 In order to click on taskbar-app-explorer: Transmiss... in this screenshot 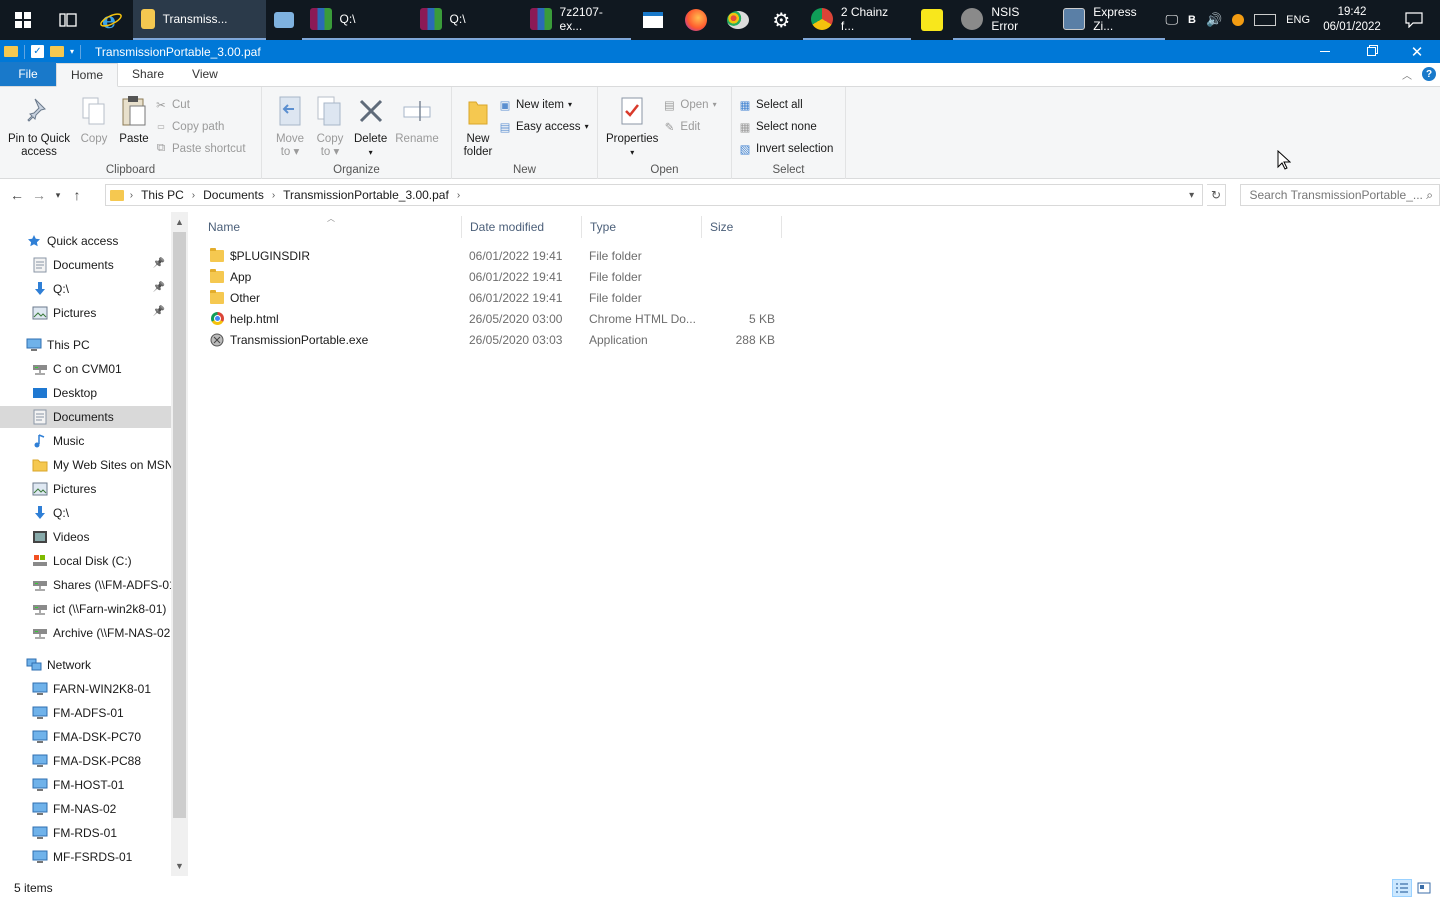, I will do `click(199, 20)`.